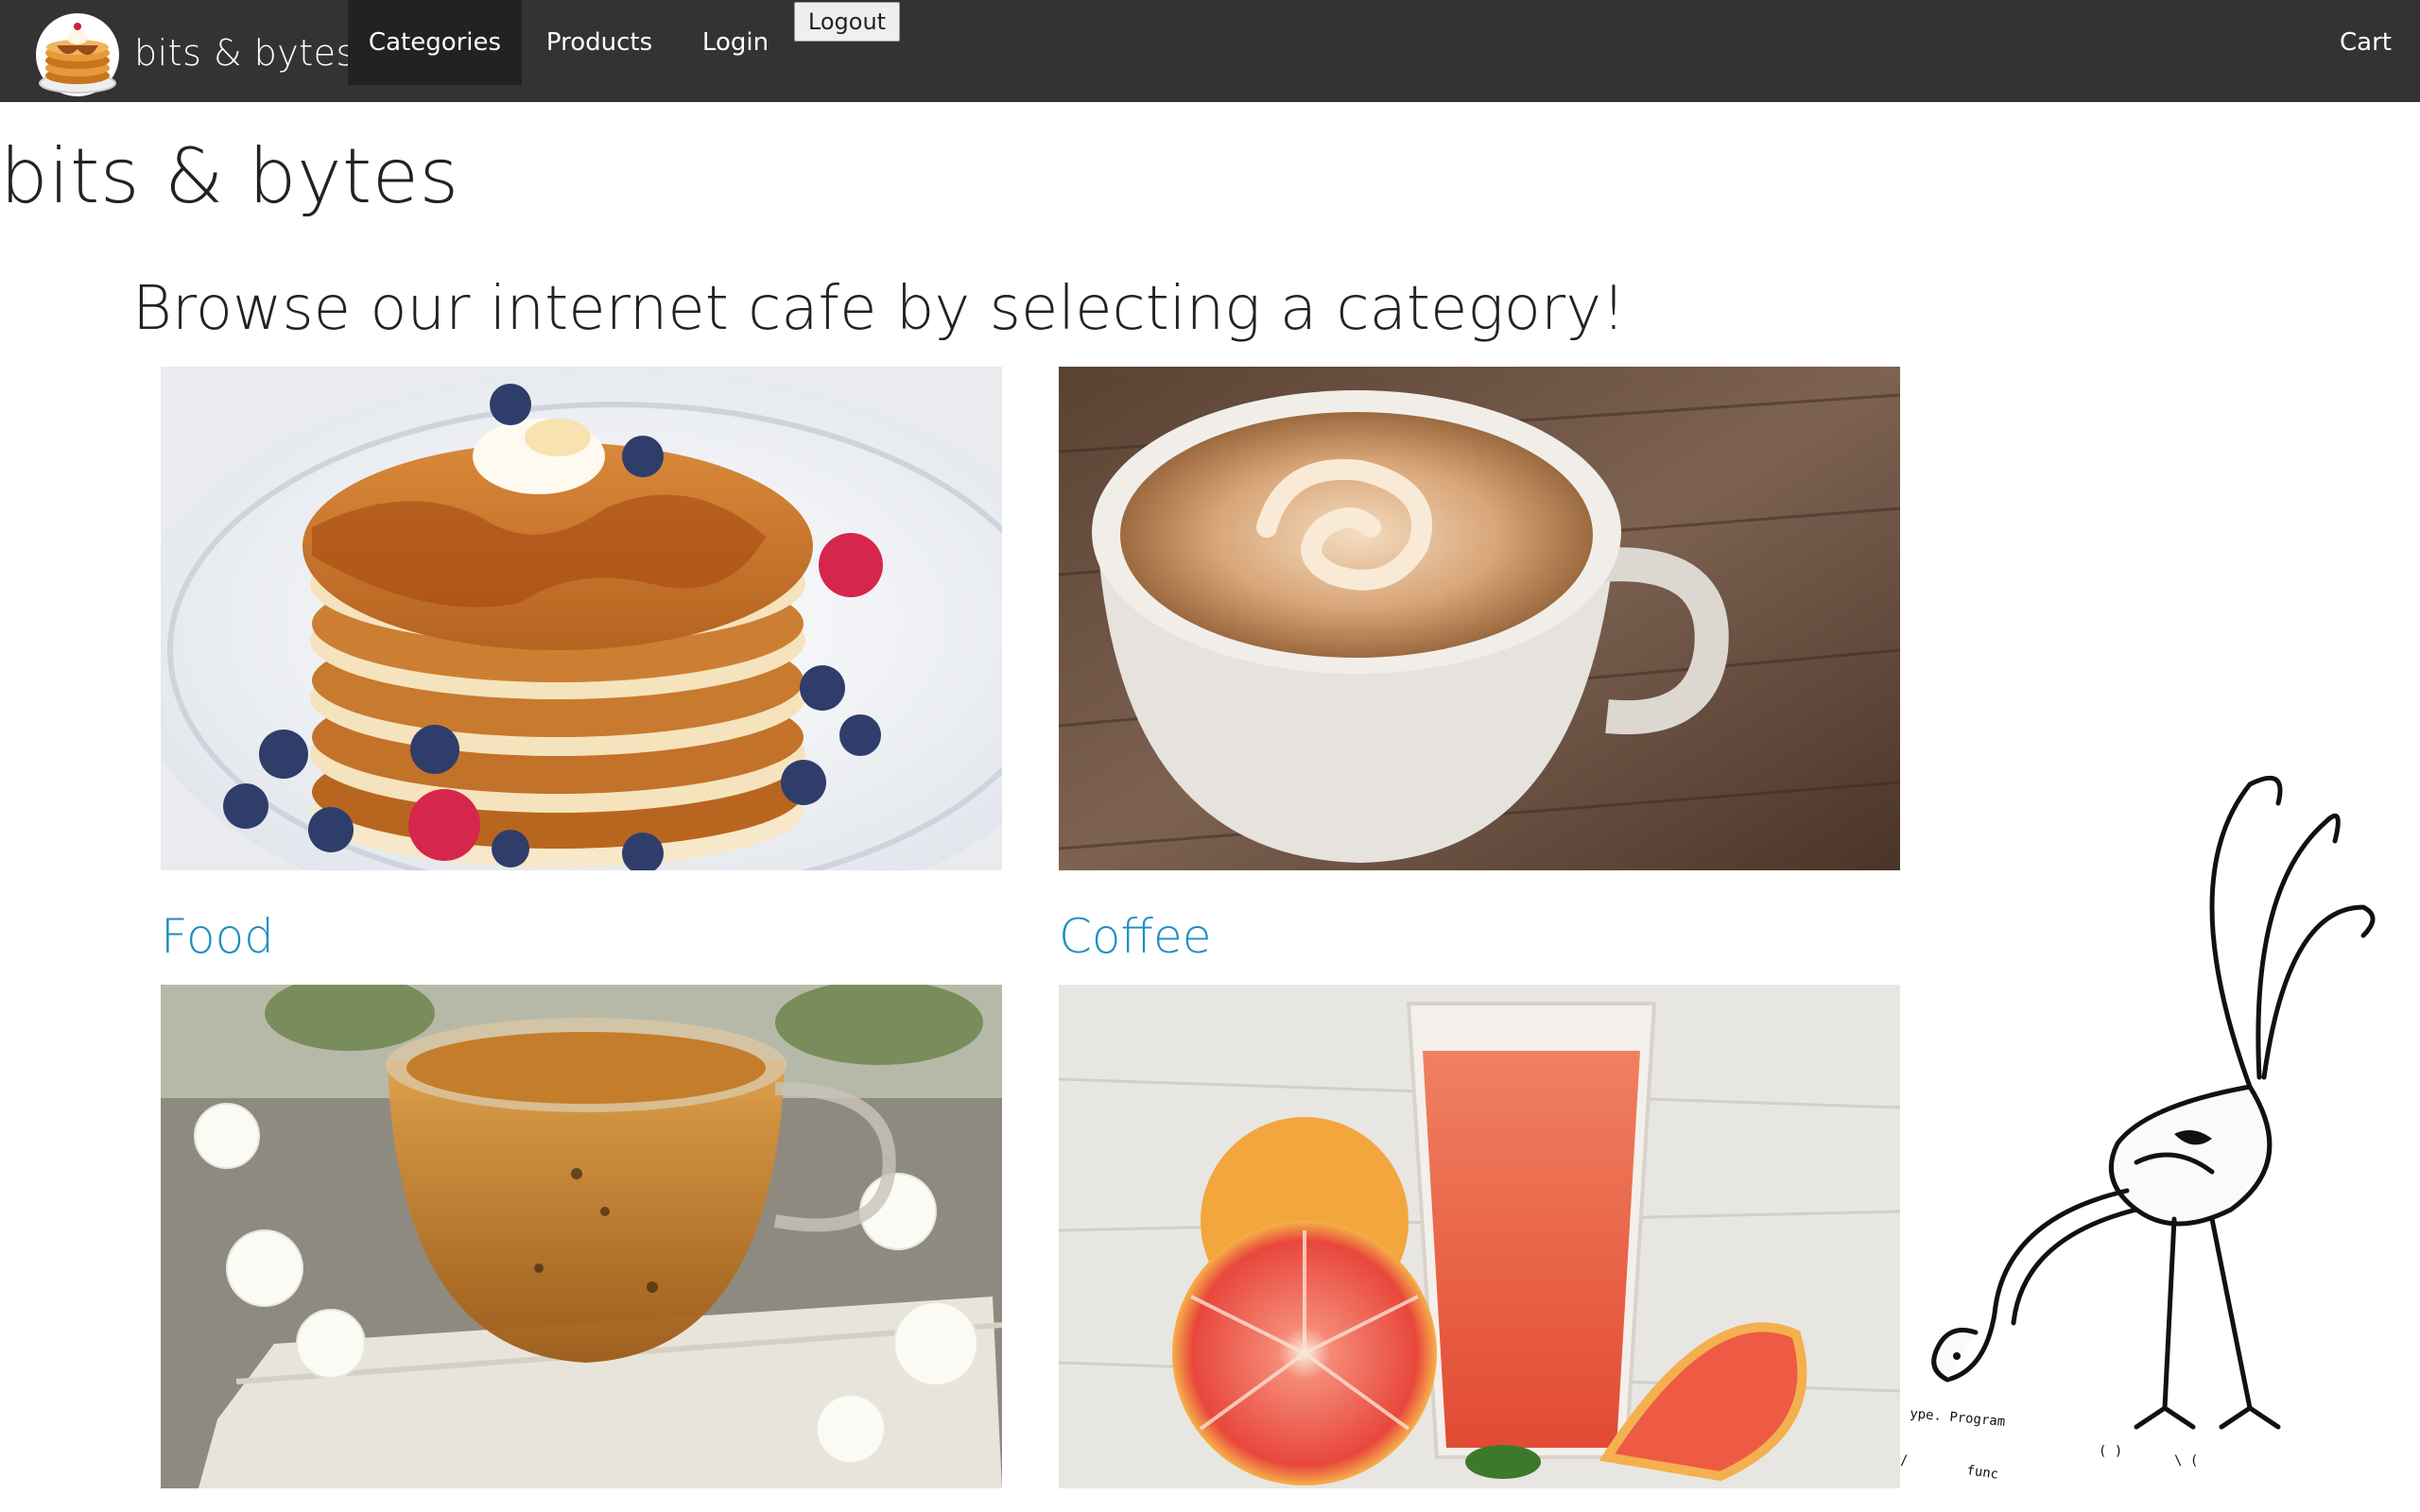 Image resolution: width=2420 pixels, height=1512 pixels. Describe the element at coordinates (435, 42) in the screenshot. I see `nav-categories: Categories` at that location.